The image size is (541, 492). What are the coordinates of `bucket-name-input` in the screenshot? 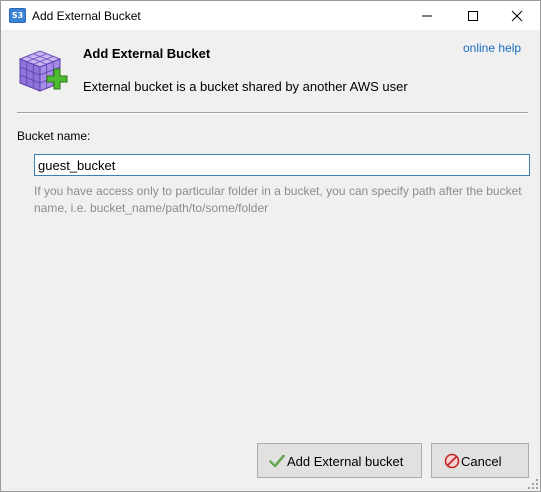 It's located at (282, 165).